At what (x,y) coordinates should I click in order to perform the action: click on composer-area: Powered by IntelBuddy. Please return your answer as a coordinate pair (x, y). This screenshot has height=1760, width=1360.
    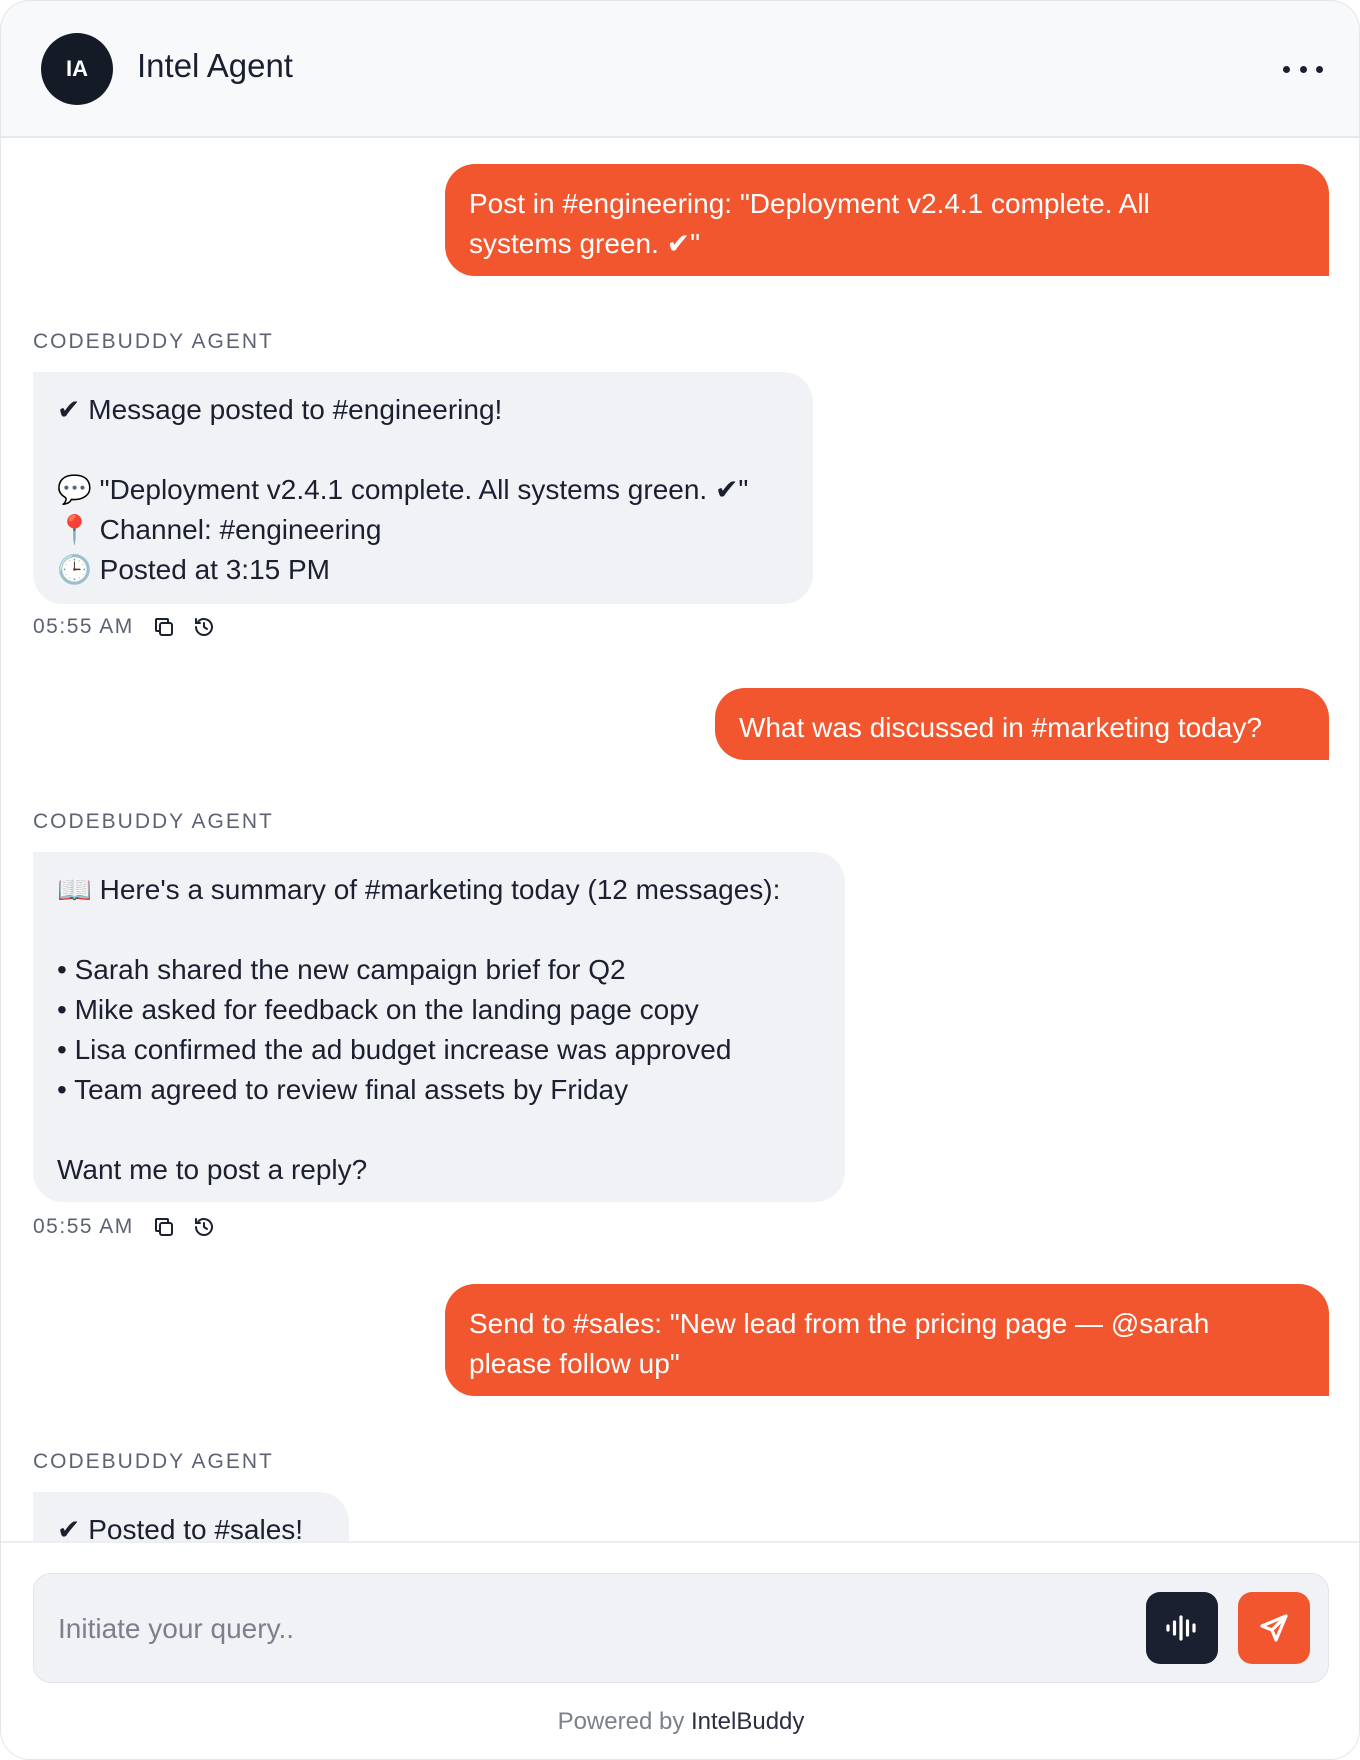
    Looking at the image, I should click on (680, 1650).